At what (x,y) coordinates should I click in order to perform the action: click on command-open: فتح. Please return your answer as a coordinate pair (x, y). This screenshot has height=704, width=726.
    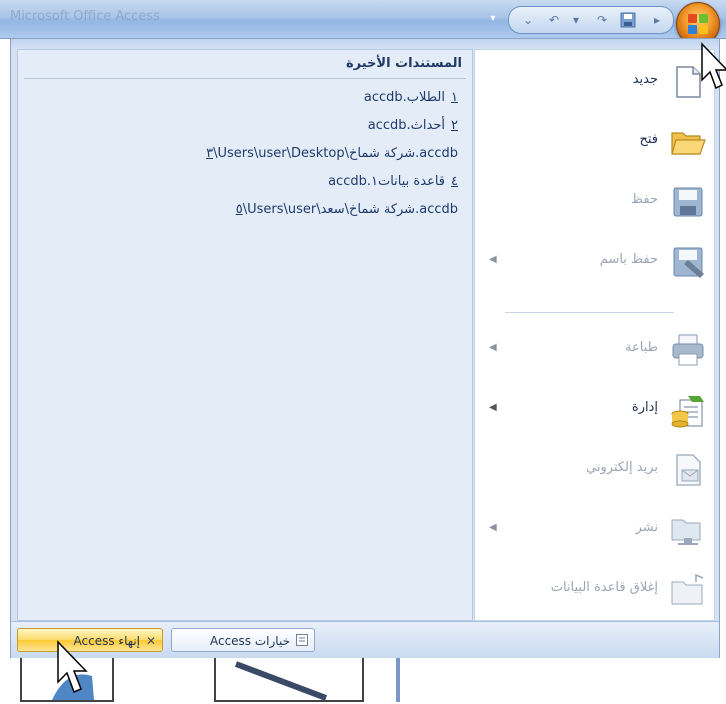
    Looking at the image, I should click on (594, 142).